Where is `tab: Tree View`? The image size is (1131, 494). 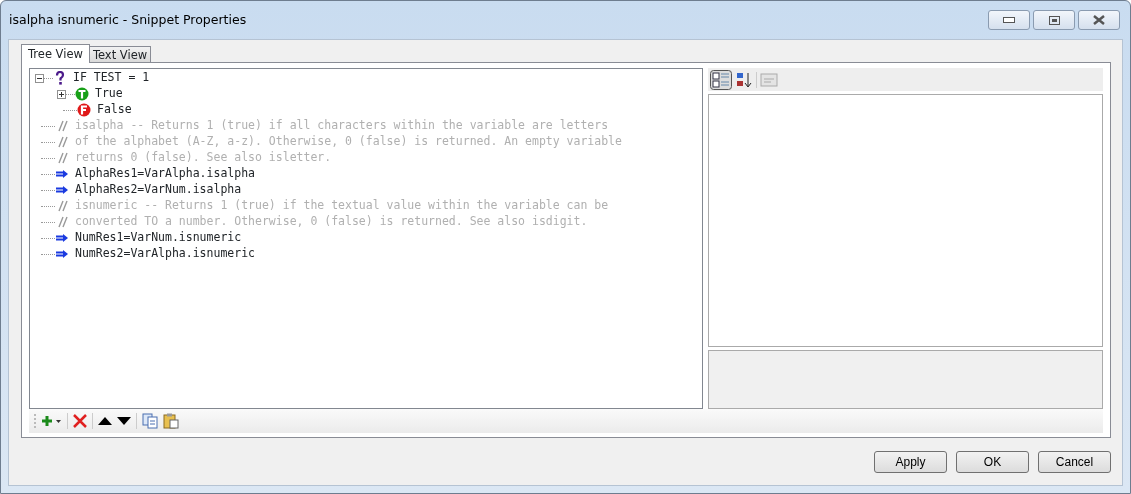
tab: Tree View is located at coordinates (55, 53).